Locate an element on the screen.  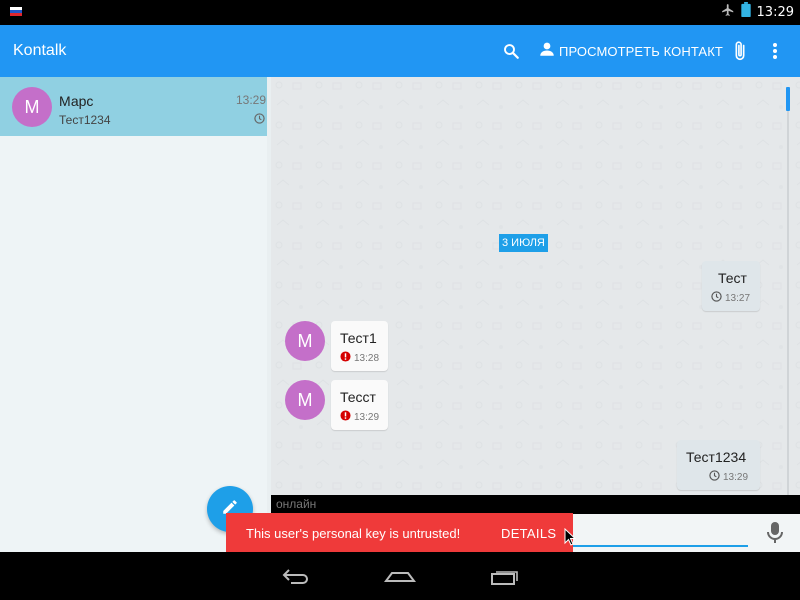
home-icon is located at coordinates (400, 578).